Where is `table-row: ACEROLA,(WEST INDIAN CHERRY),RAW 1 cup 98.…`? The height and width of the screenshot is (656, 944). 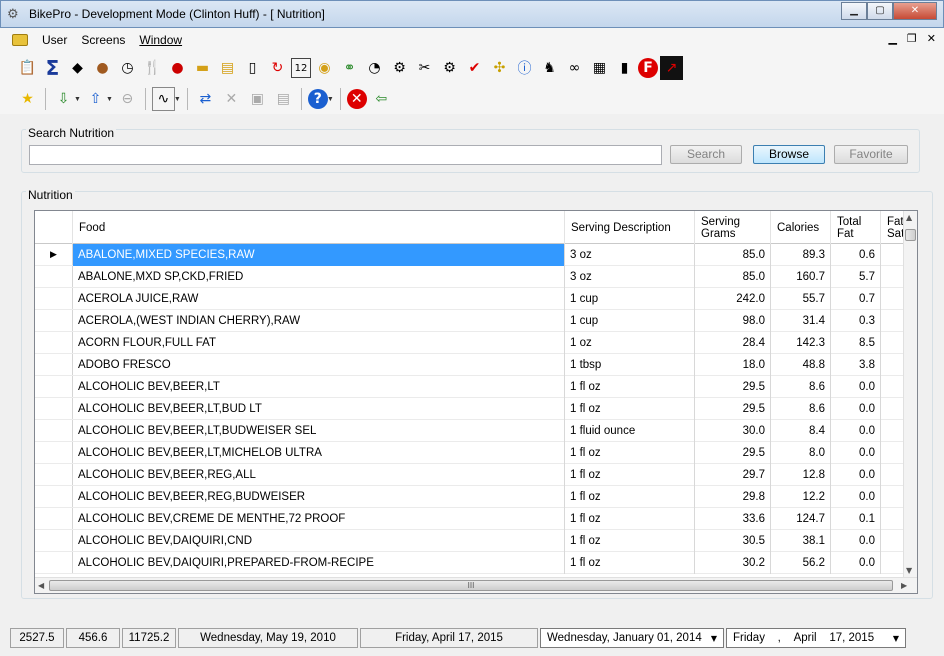
table-row: ACEROLA,(WEST INDIAN CHERRY),RAW 1 cup 98.… is located at coordinates (470, 321).